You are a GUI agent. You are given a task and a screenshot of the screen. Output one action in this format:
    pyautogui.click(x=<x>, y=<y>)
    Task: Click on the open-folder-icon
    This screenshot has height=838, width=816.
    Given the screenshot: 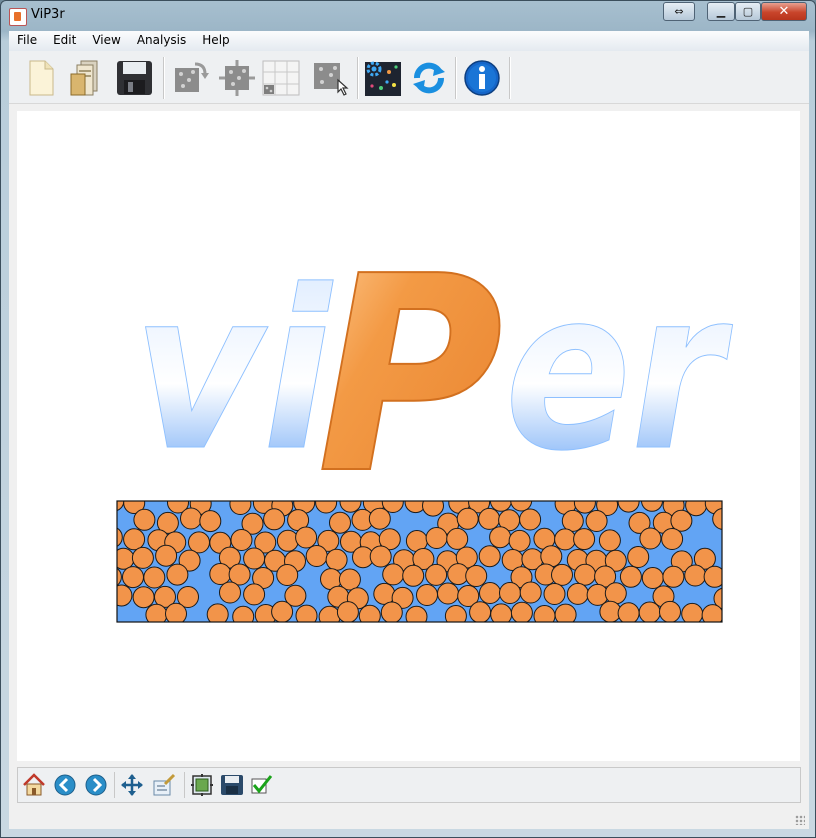 What is the action you would take?
    pyautogui.click(x=84, y=78)
    